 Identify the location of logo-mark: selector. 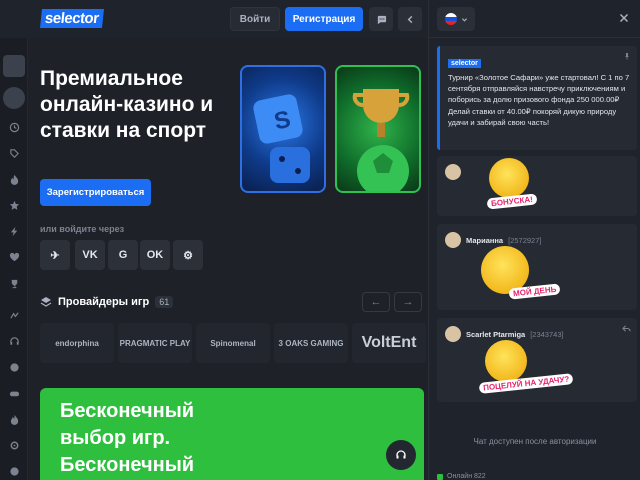
(72, 18).